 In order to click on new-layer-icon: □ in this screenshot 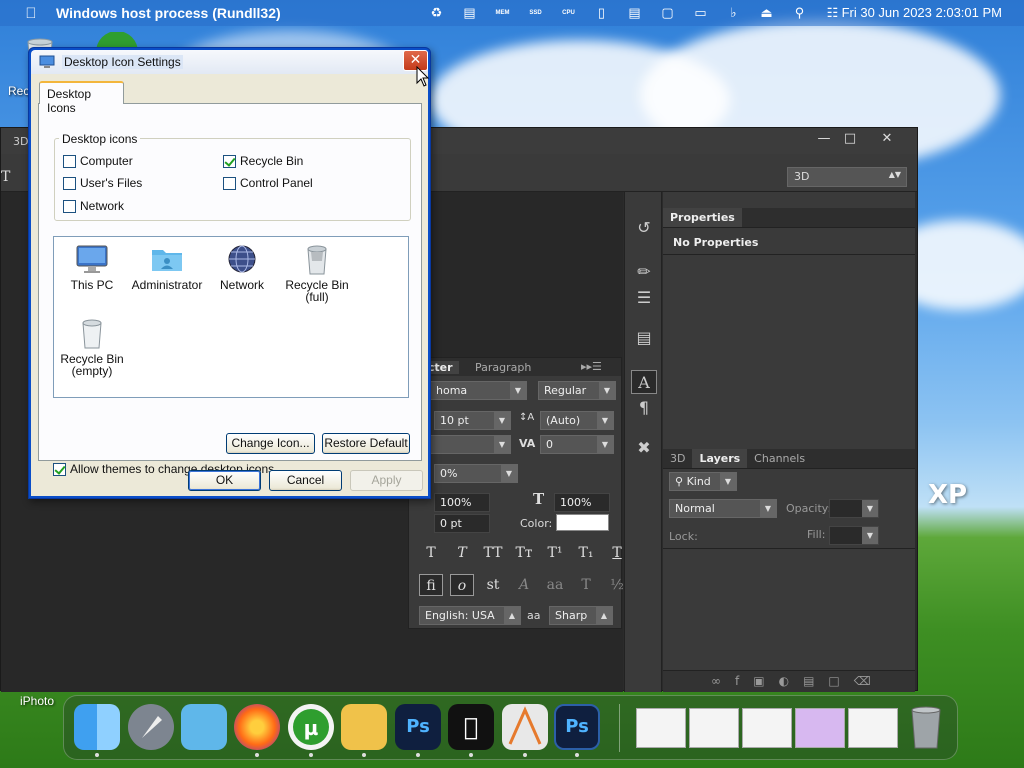, I will do `click(840, 681)`.